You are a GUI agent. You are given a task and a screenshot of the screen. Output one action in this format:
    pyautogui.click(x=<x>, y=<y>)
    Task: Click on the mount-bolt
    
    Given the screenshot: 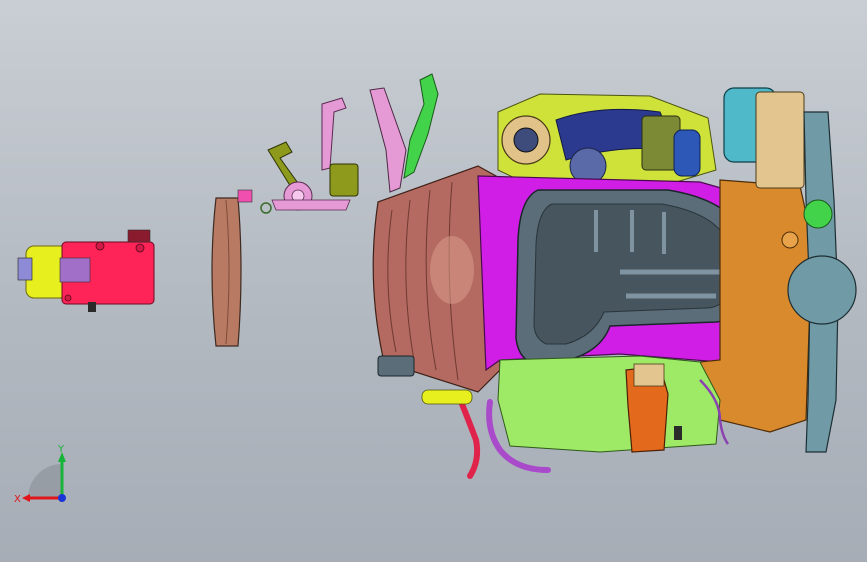 What is the action you would take?
    pyautogui.click(x=678, y=433)
    